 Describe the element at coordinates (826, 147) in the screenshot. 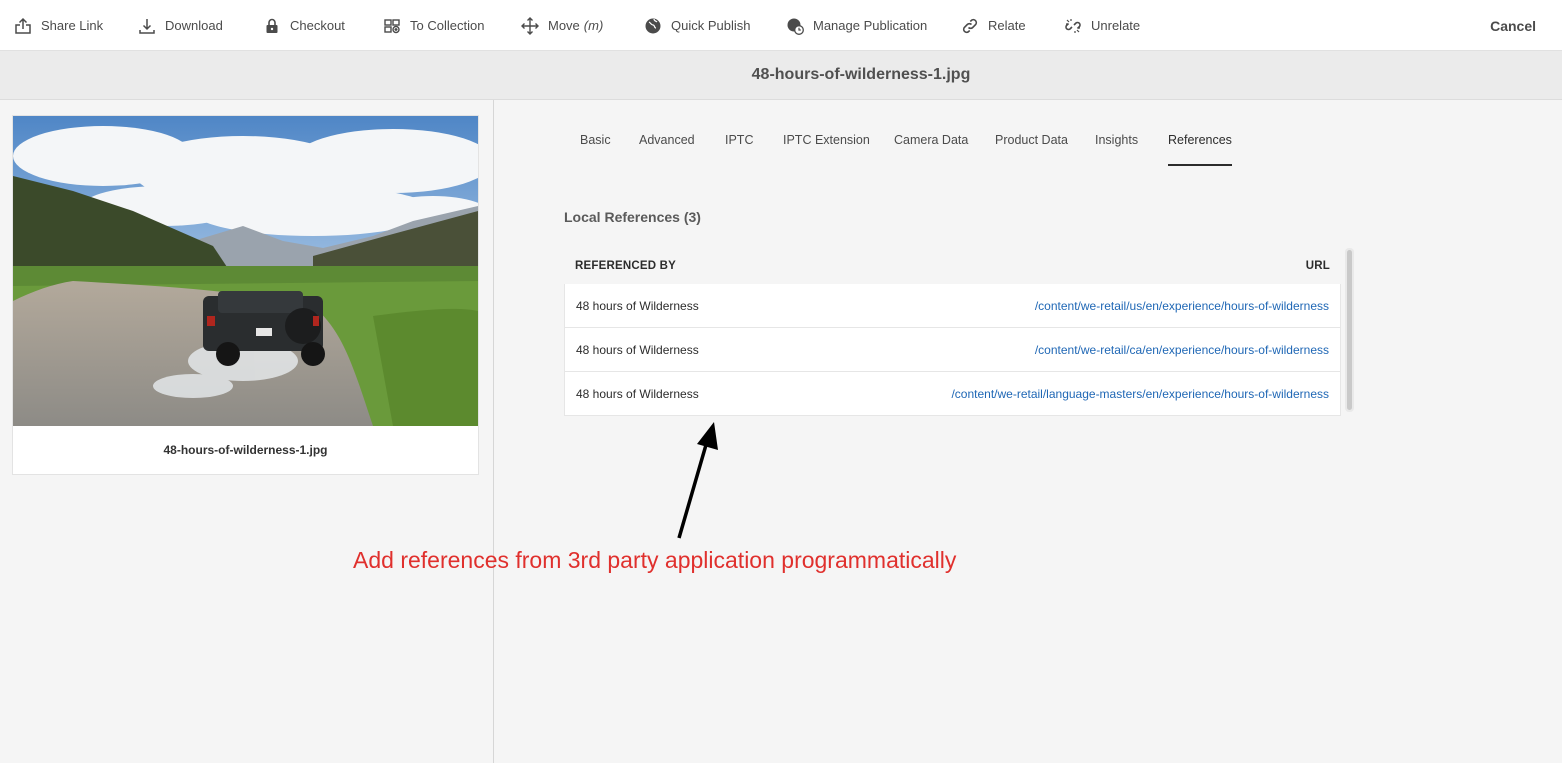

I see `tab-iptc-extension: IPTC Extension` at that location.